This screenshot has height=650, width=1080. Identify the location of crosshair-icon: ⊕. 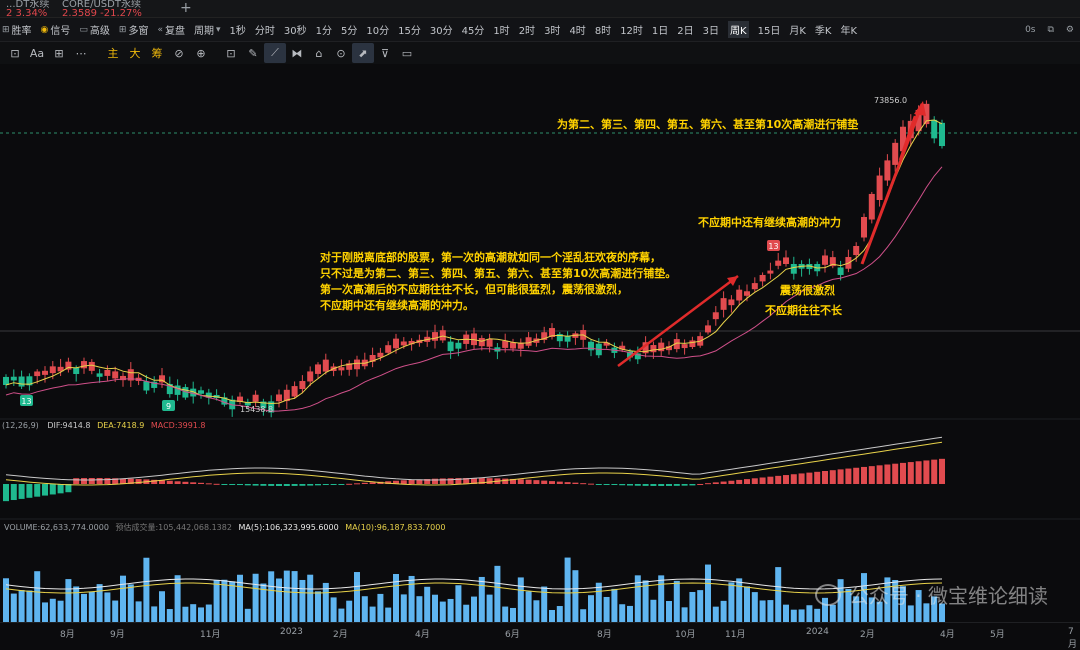
(201, 53).